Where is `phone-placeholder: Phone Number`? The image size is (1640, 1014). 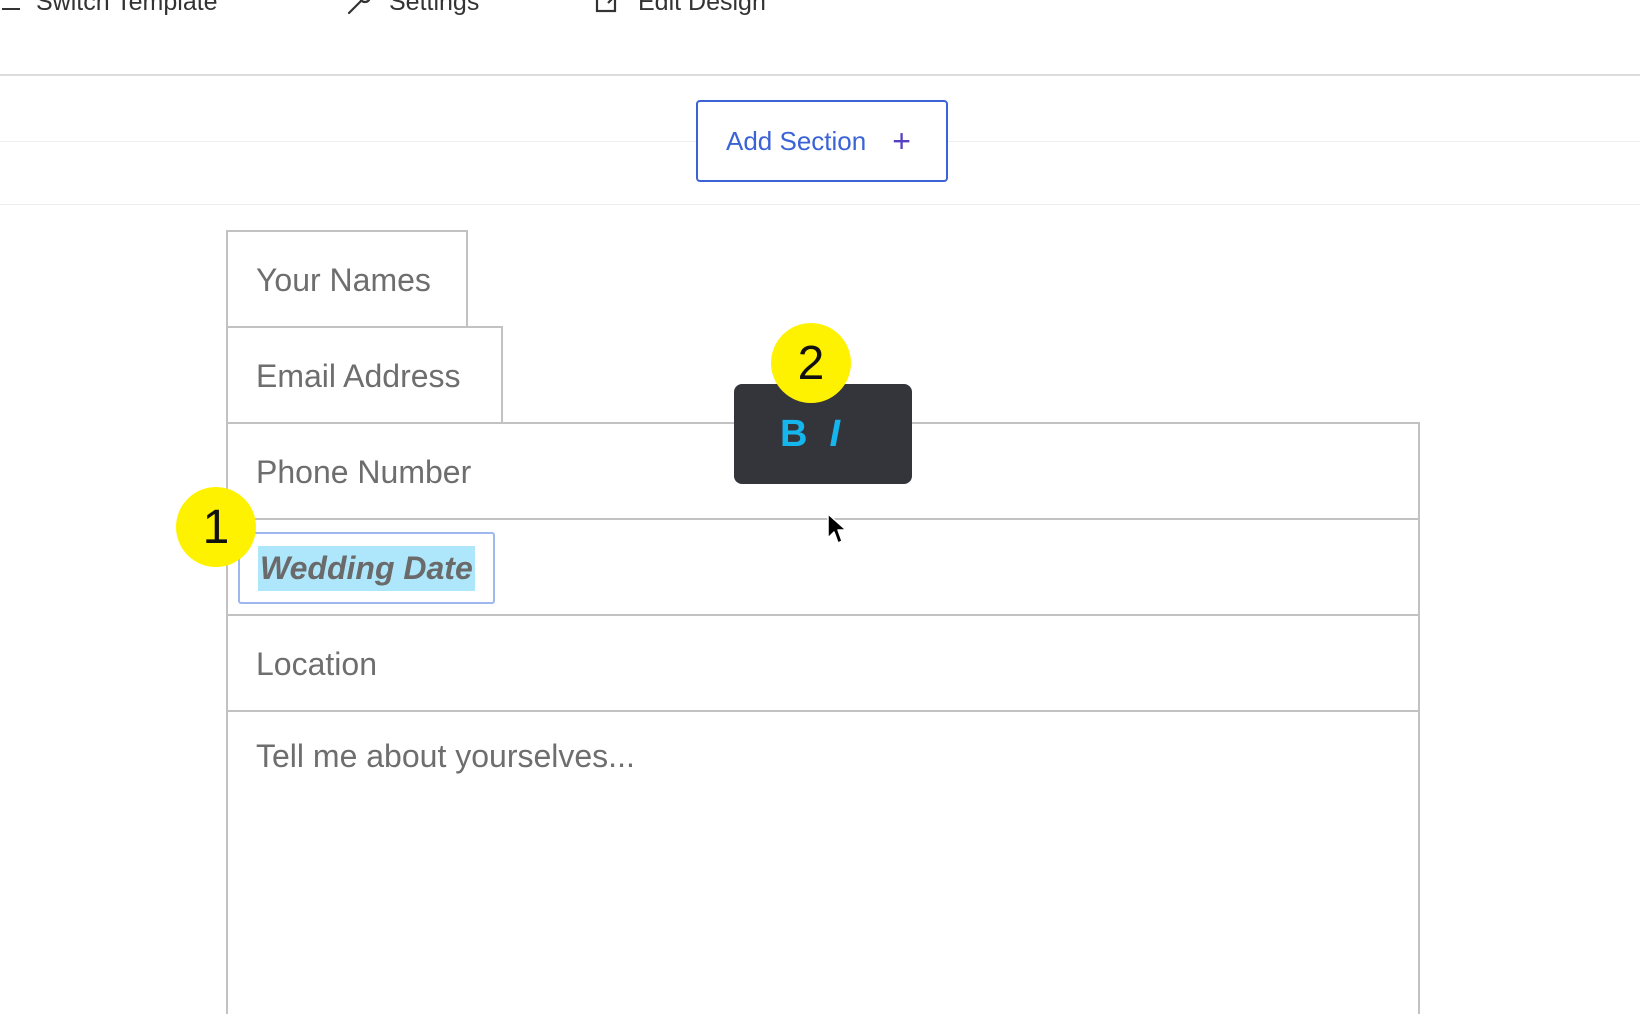
phone-placeholder: Phone Number is located at coordinates (364, 471).